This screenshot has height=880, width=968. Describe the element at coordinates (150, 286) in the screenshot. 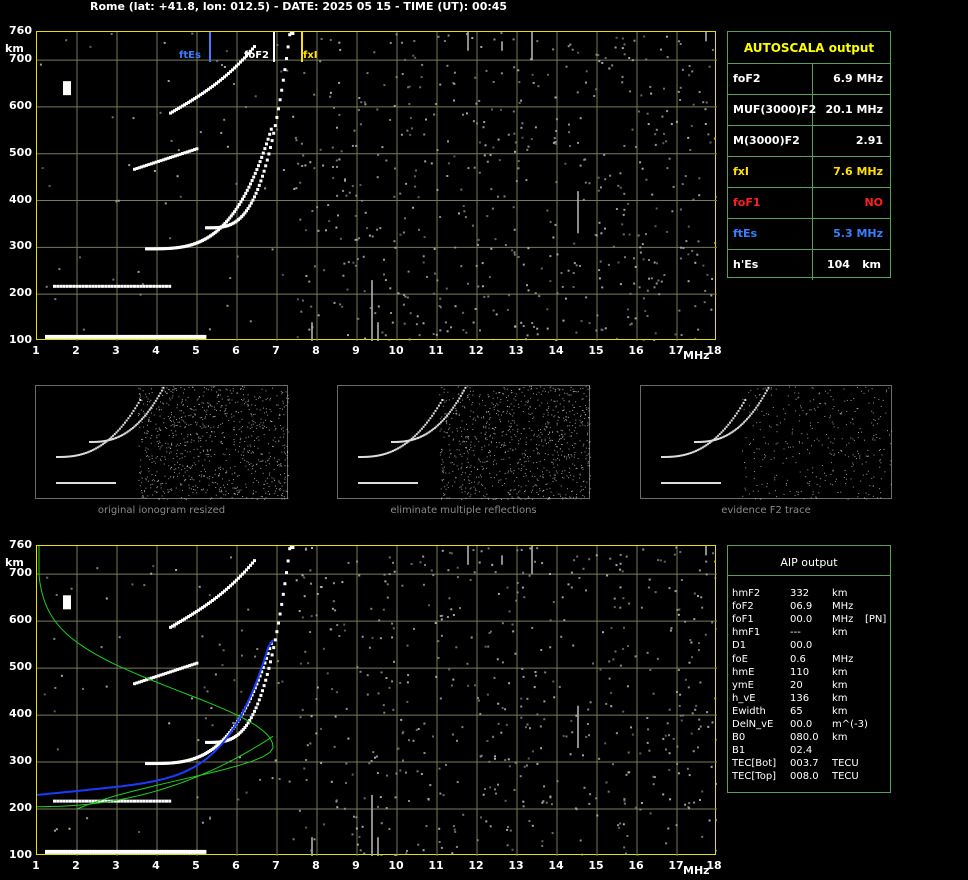

I see `es-multiple-trace` at that location.